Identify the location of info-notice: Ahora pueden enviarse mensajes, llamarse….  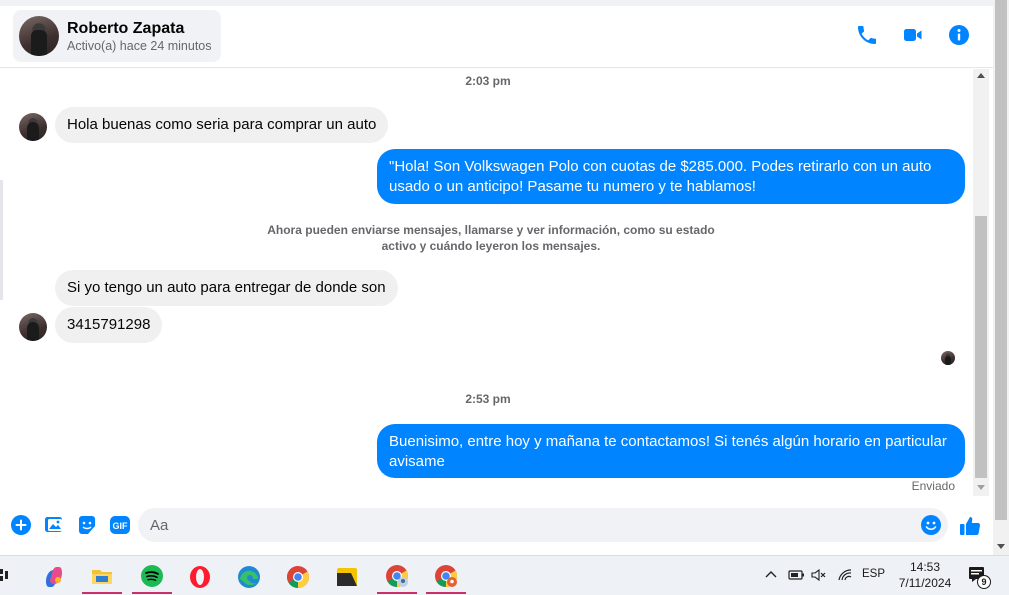
(491, 238).